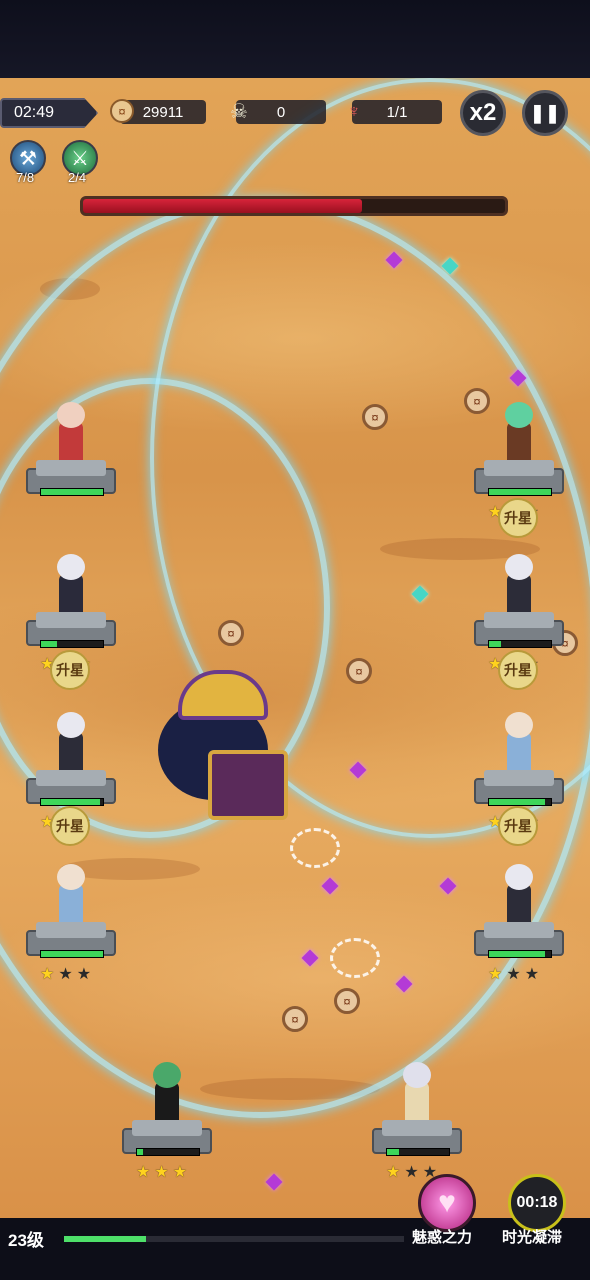 The height and width of the screenshot is (1280, 590). I want to click on hero-slot, so click(71, 450).